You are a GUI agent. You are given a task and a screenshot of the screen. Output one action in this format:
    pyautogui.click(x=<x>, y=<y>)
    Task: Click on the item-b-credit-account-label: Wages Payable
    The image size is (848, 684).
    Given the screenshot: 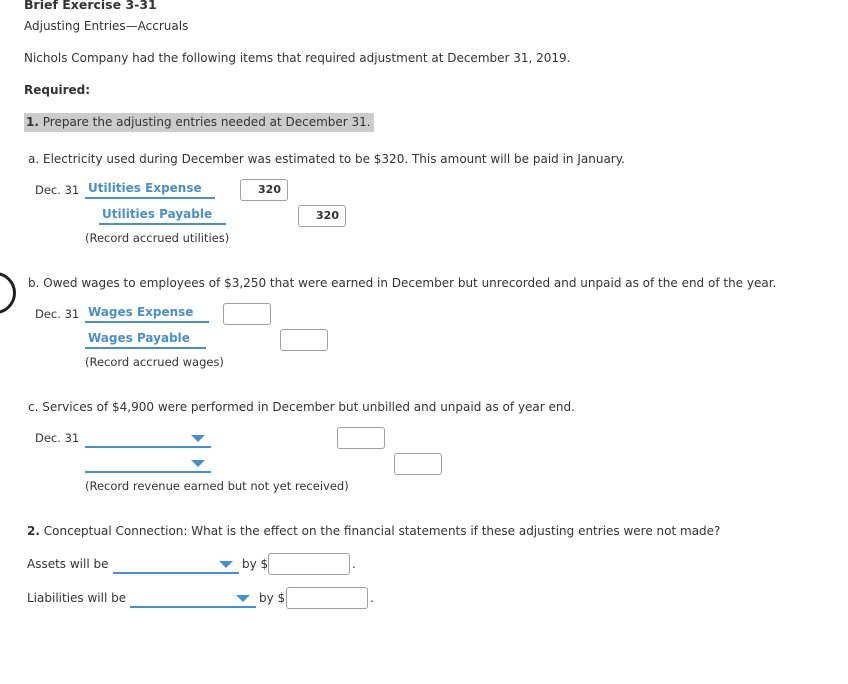 What is the action you would take?
    pyautogui.click(x=145, y=340)
    